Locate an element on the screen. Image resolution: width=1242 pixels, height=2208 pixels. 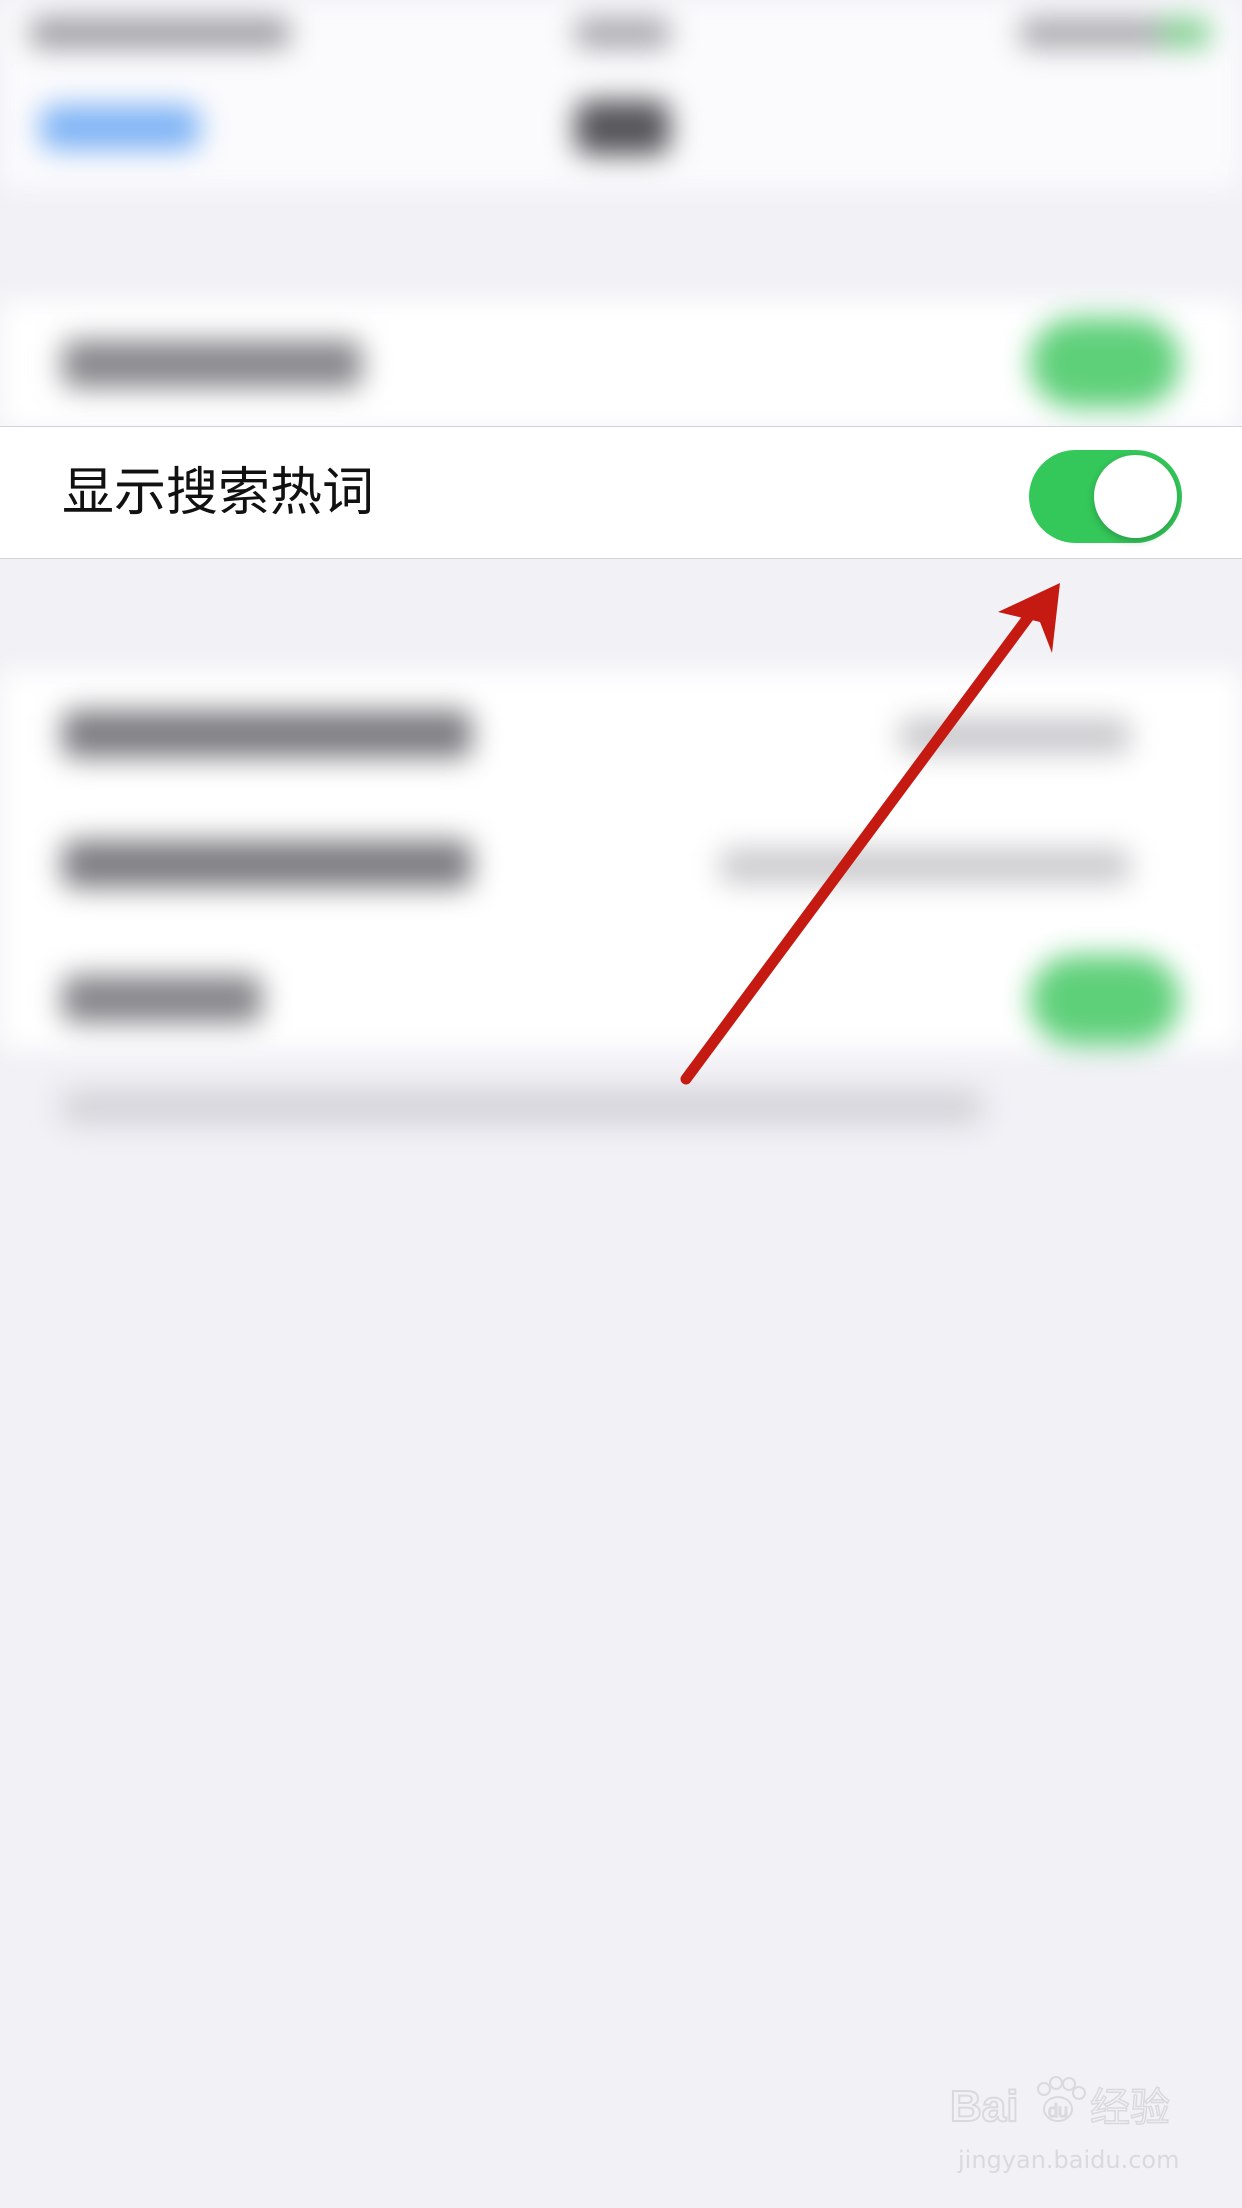
status-bar-center is located at coordinates (622, 33).